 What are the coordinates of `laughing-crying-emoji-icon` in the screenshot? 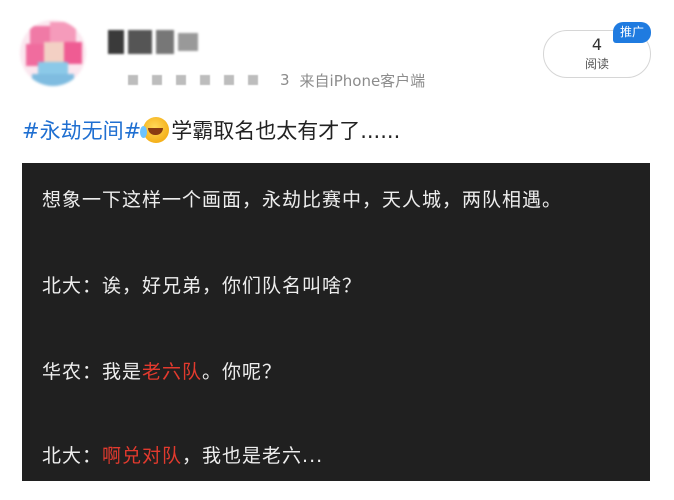 It's located at (155, 130).